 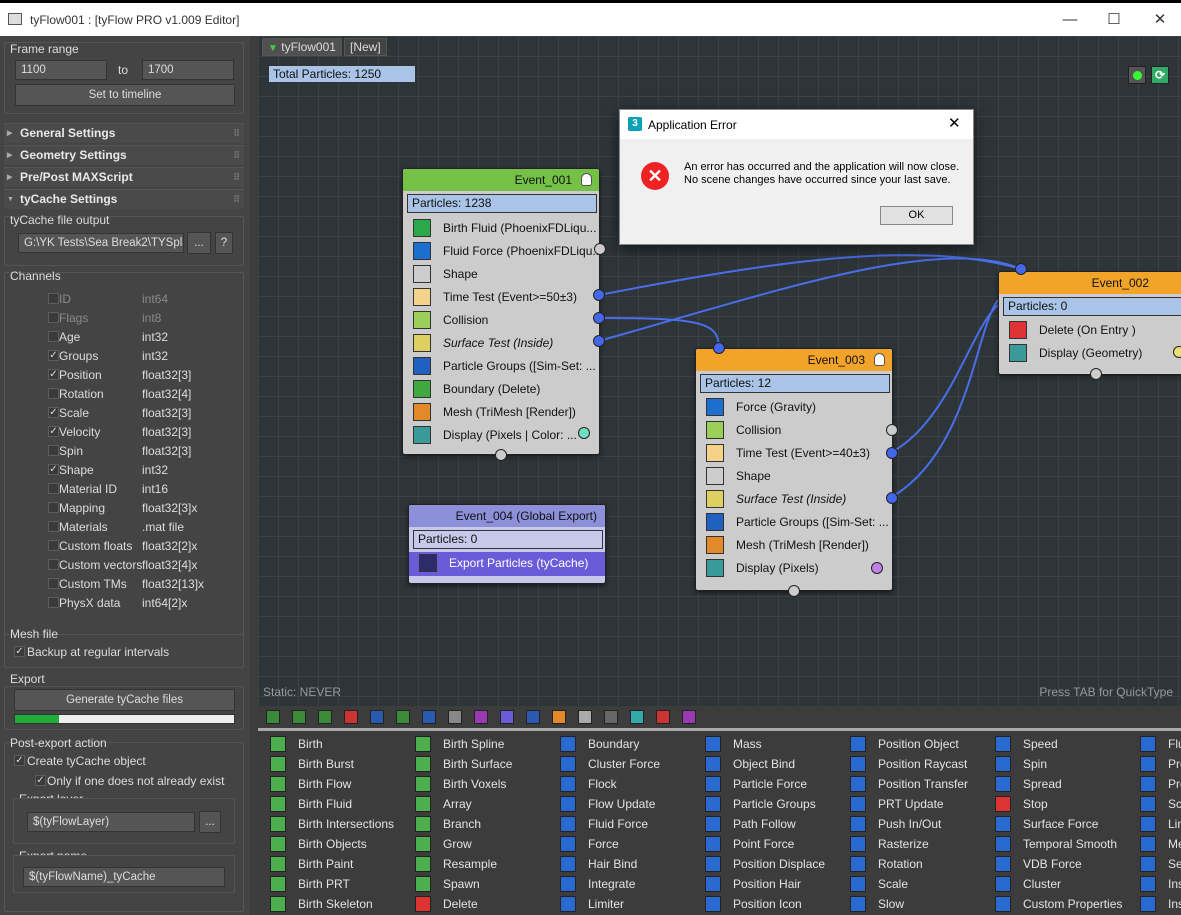 I want to click on backup-checkbox: ✓, so click(x=19, y=651).